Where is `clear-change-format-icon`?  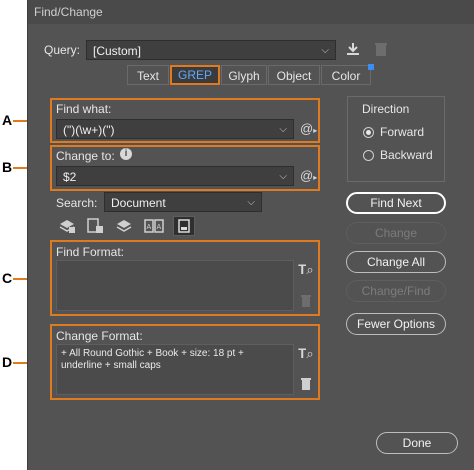
clear-change-format-icon is located at coordinates (306, 385).